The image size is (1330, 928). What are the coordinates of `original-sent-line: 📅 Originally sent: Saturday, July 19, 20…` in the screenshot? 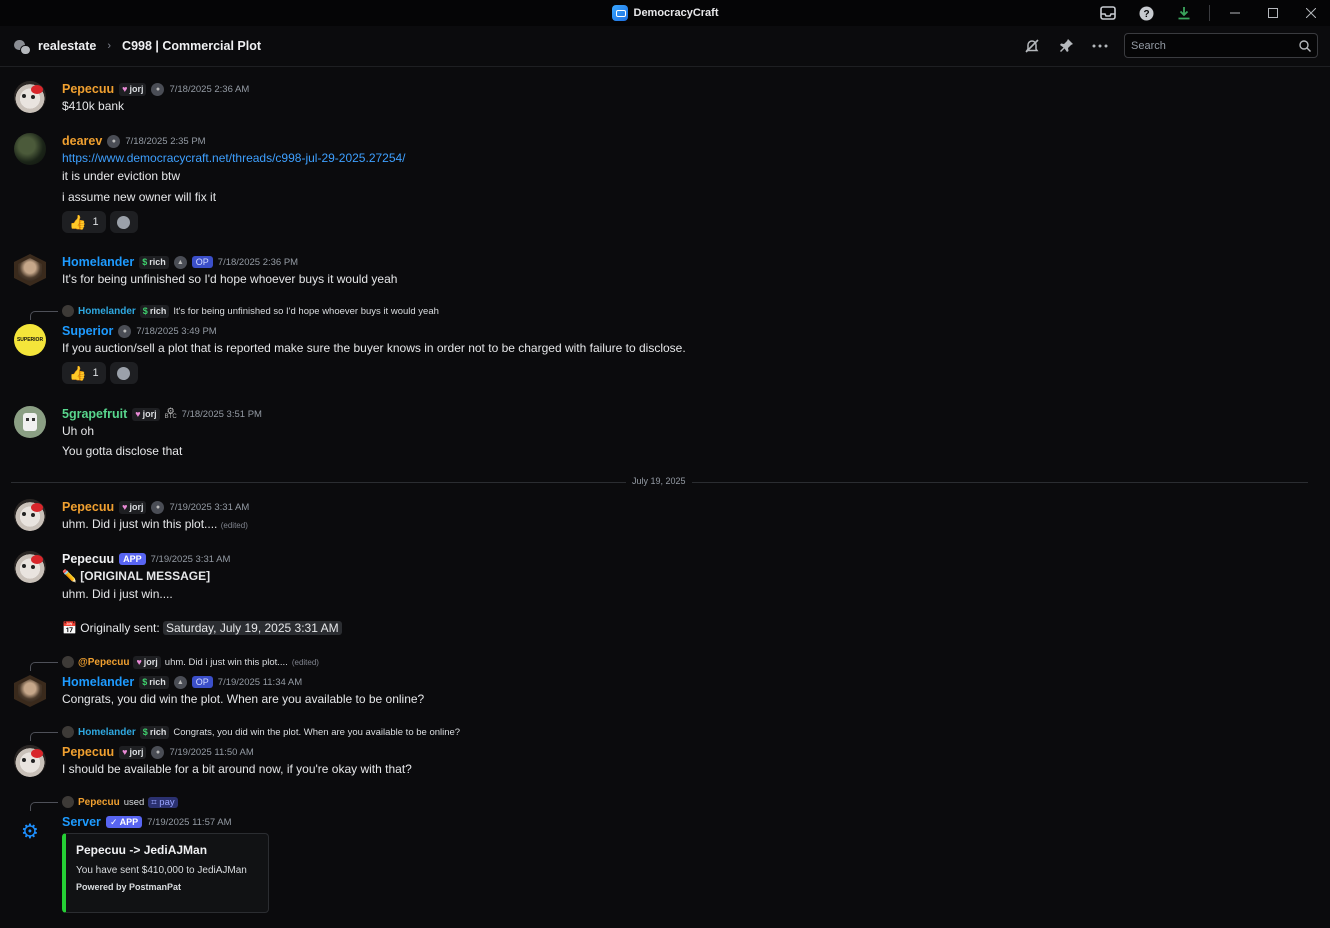 It's located at (202, 628).